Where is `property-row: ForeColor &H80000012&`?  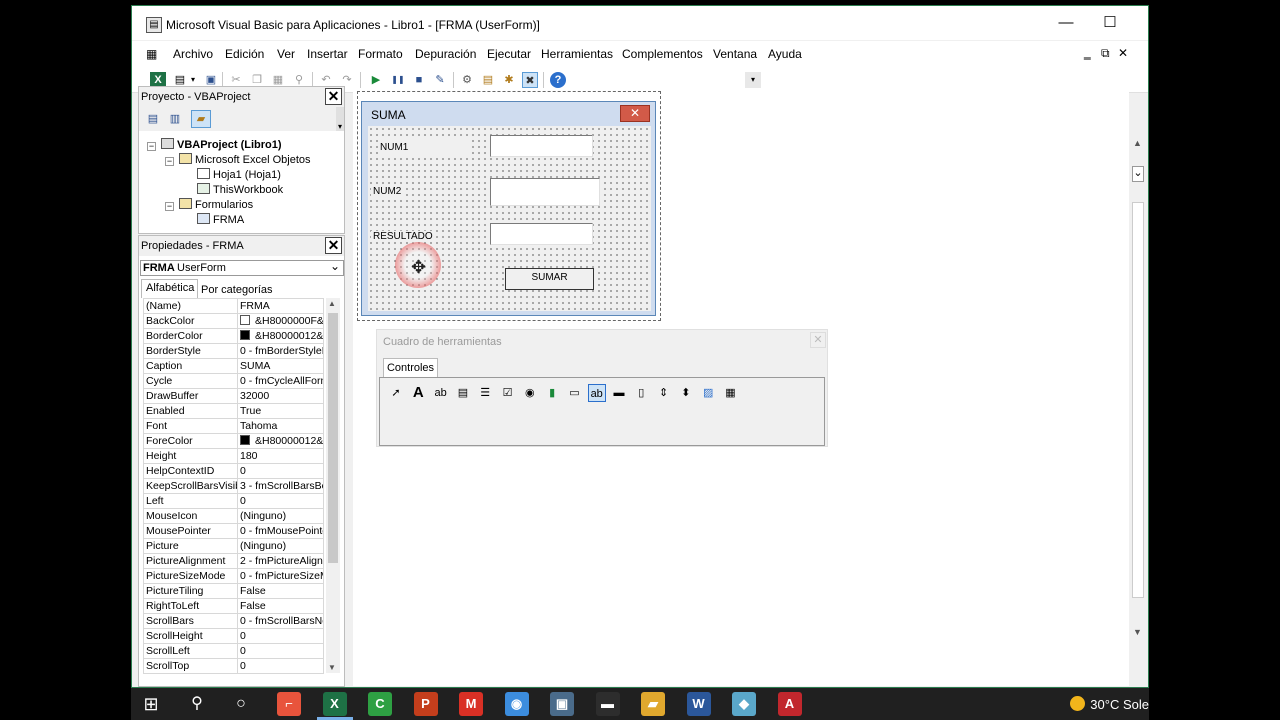
property-row: ForeColor &H80000012& is located at coordinates (233, 441).